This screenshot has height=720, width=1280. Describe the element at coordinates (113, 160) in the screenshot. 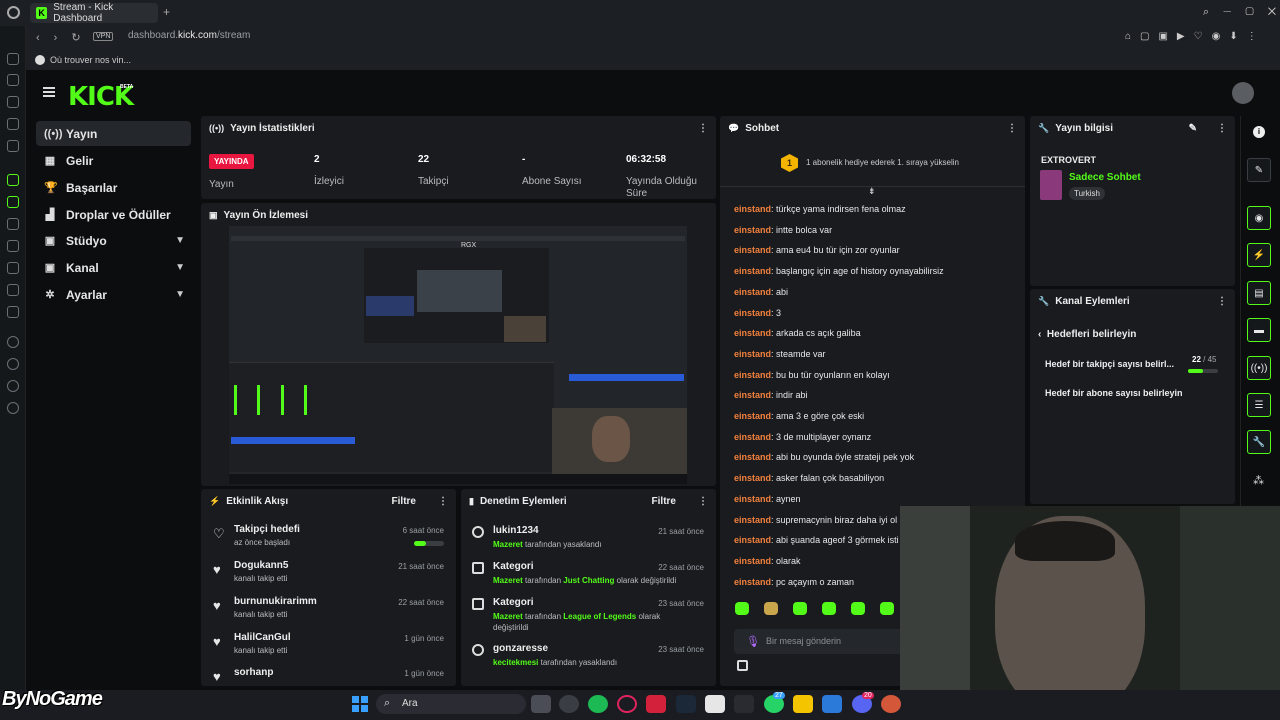

I see `nav-item-gelir: ▦ Gelir` at that location.